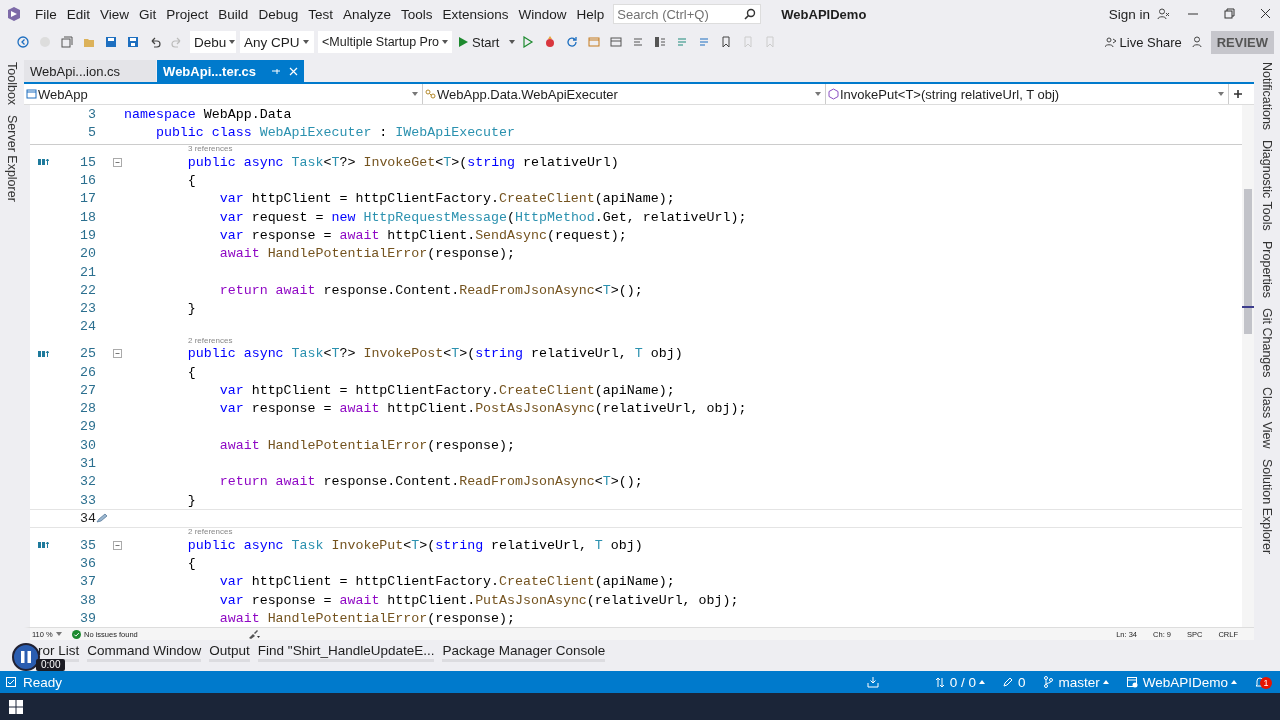  I want to click on check-circle-icon, so click(76, 634).